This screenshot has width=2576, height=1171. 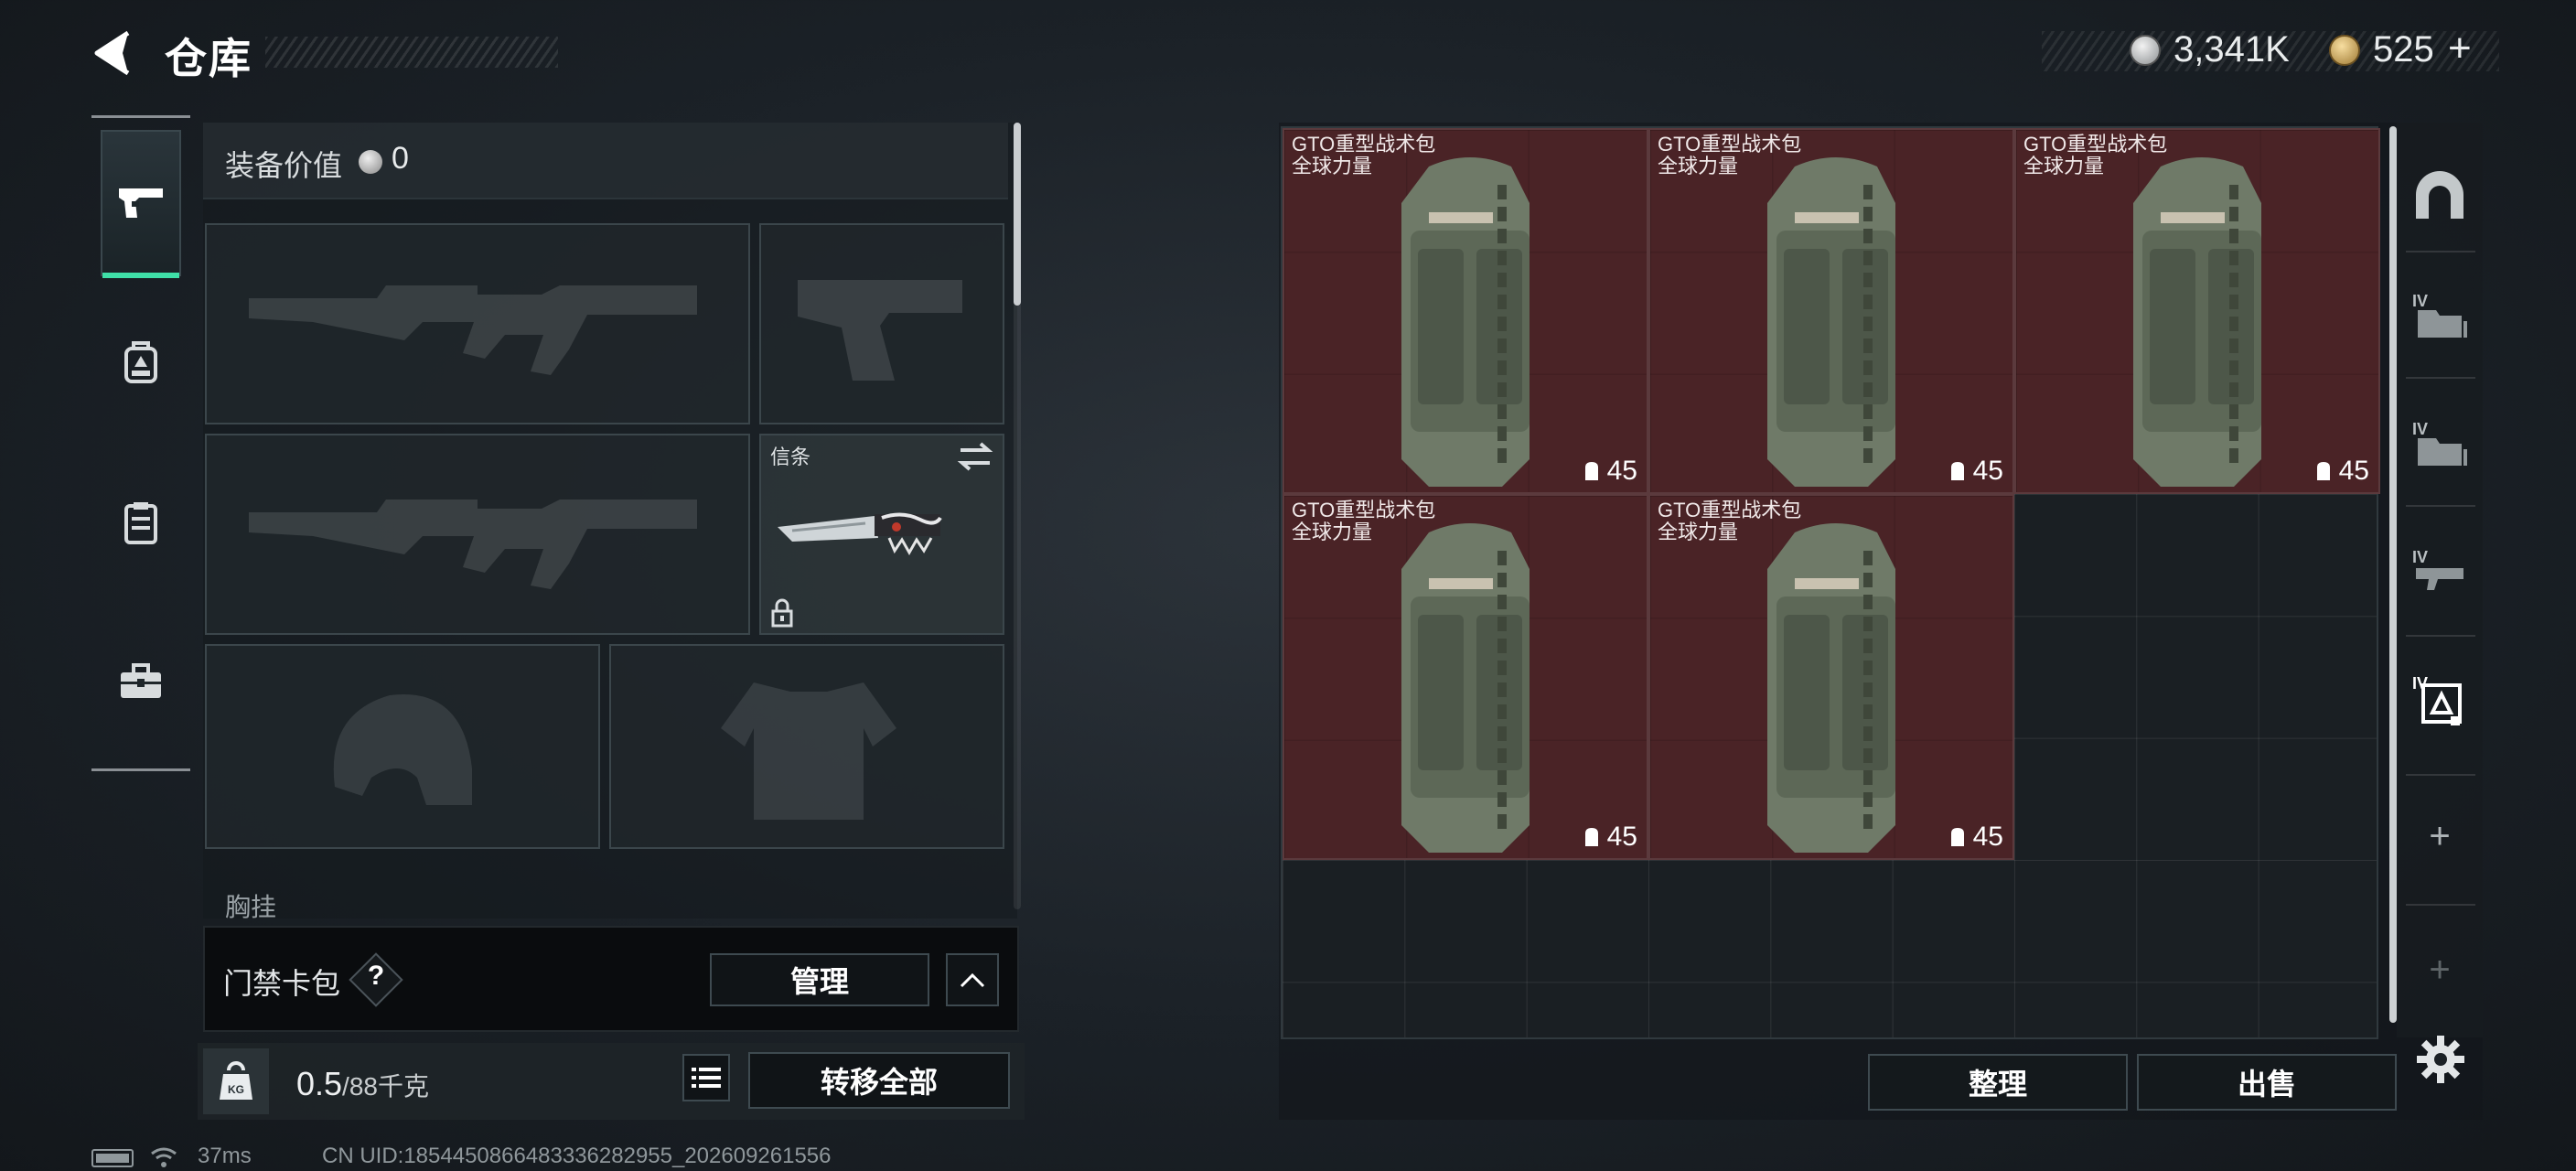 I want to click on toolbox-icon, so click(x=141, y=680).